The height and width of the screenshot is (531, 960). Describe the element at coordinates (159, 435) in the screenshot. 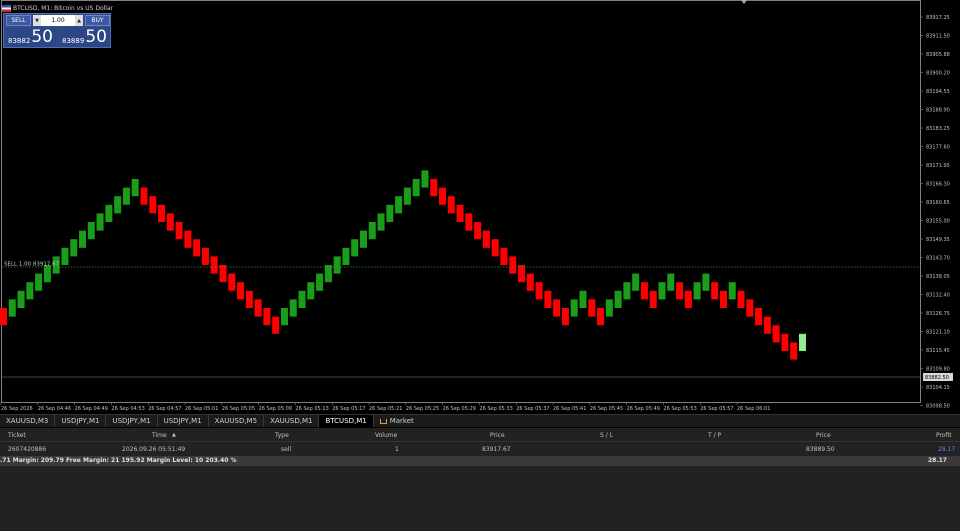

I see `col-time: Time` at that location.